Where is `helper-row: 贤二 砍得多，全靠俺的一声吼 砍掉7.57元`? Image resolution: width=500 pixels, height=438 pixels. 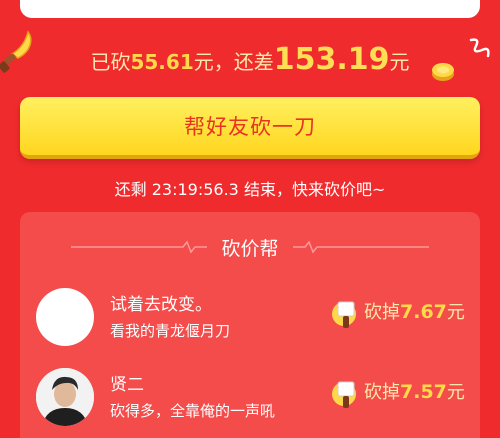
helper-row: 贤二 砍得多，全靠俺的一声吼 砍掉7.57元 is located at coordinates (250, 399).